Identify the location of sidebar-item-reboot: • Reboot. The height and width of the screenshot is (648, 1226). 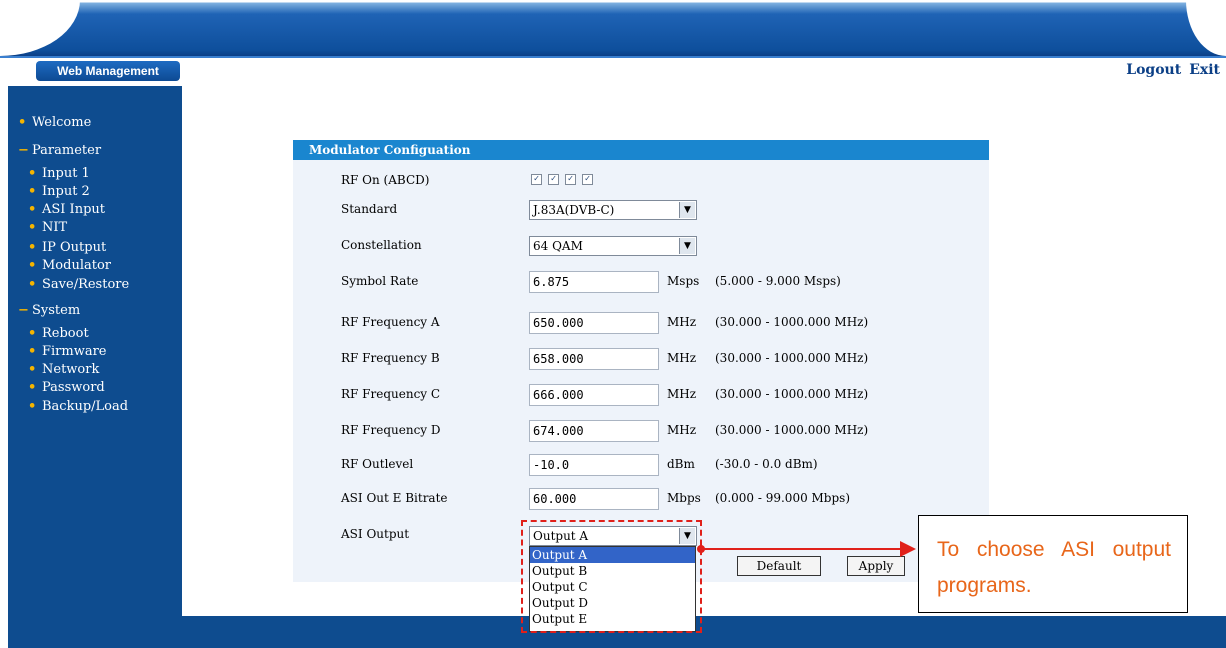
(58, 333).